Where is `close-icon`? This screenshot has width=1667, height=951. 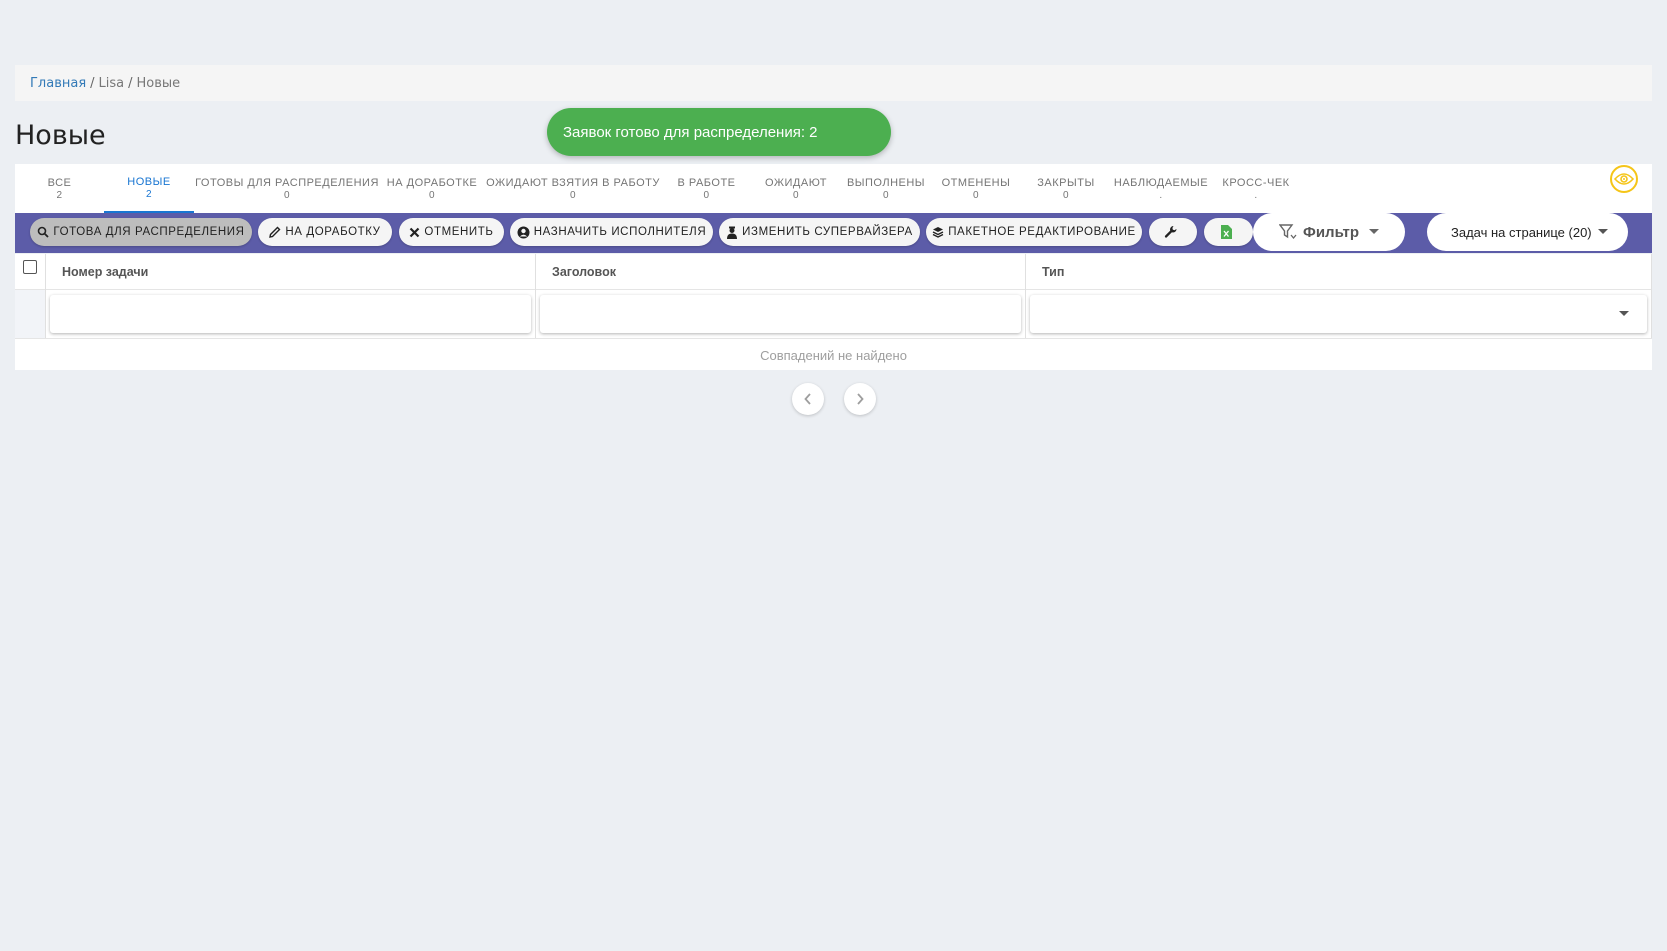
close-icon is located at coordinates (415, 232).